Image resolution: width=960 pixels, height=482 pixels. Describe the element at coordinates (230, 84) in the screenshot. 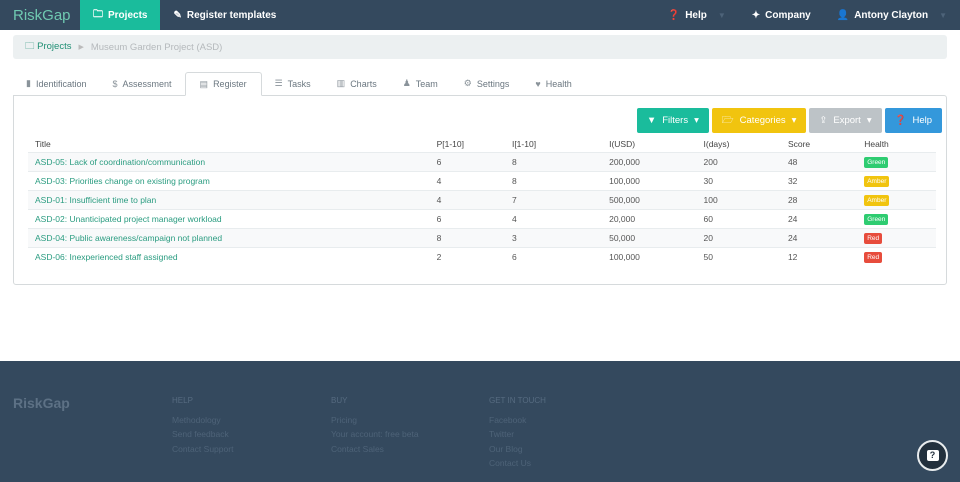

I see `tab-label: Register` at that location.